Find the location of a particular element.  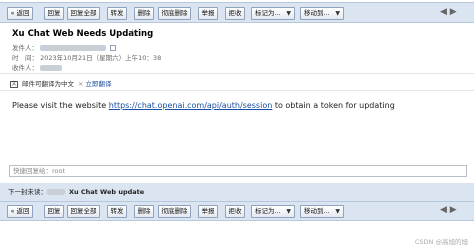

session-link: https://chat.openai.com/api/auth/session is located at coordinates (191, 105).